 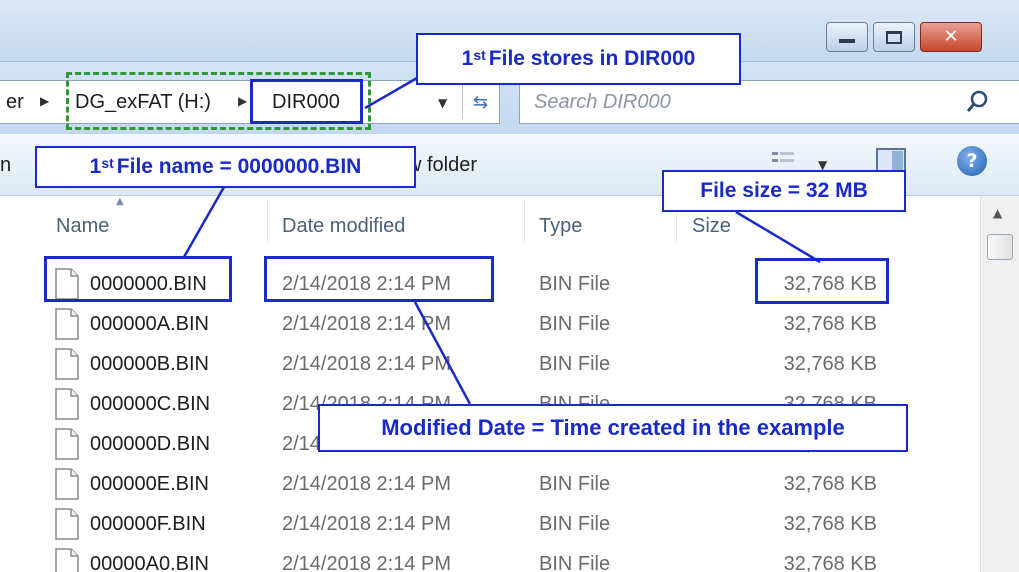 What do you see at coordinates (972, 161) in the screenshot?
I see `help-icon: ?` at bounding box center [972, 161].